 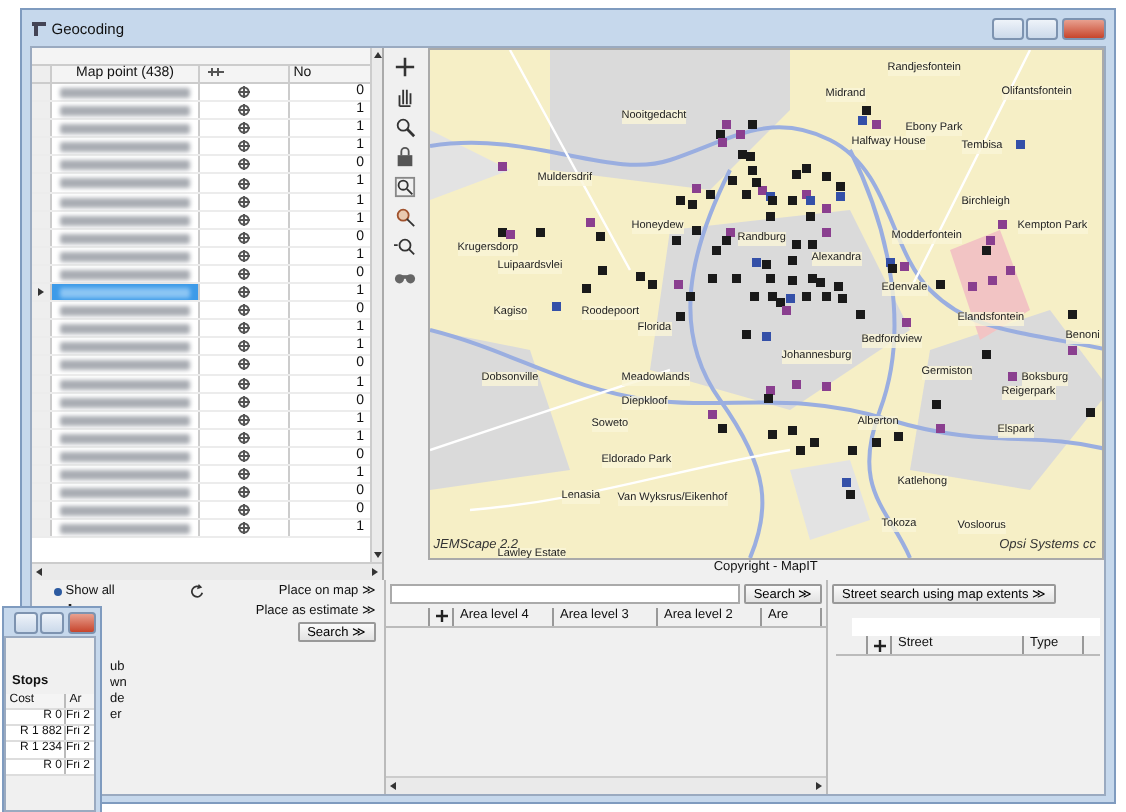 What do you see at coordinates (405, 67) in the screenshot?
I see `crosshair-icon` at bounding box center [405, 67].